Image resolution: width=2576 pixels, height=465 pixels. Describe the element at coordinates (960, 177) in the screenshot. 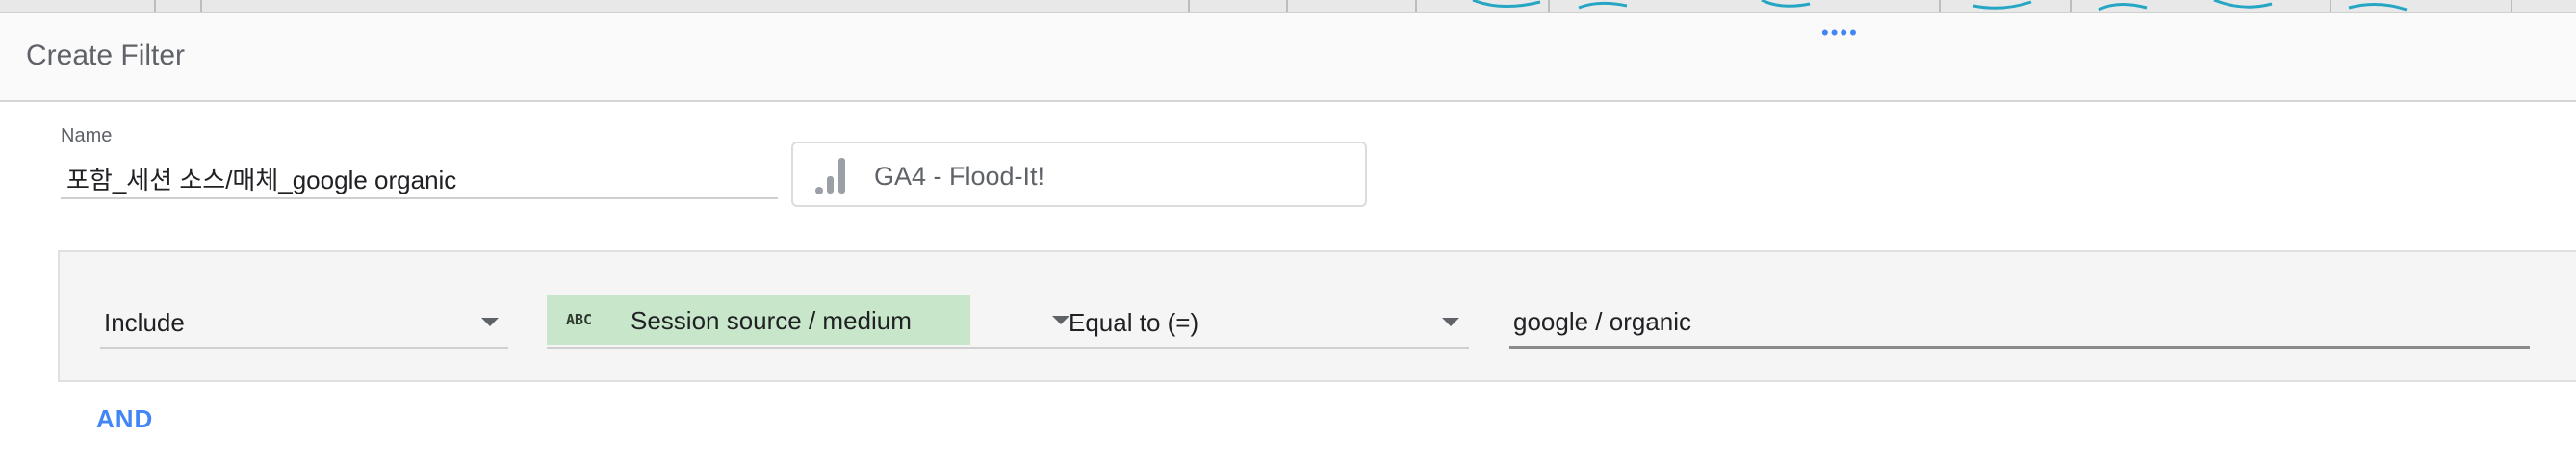

I see `data-source-label: GA4 - Flood-It!` at that location.